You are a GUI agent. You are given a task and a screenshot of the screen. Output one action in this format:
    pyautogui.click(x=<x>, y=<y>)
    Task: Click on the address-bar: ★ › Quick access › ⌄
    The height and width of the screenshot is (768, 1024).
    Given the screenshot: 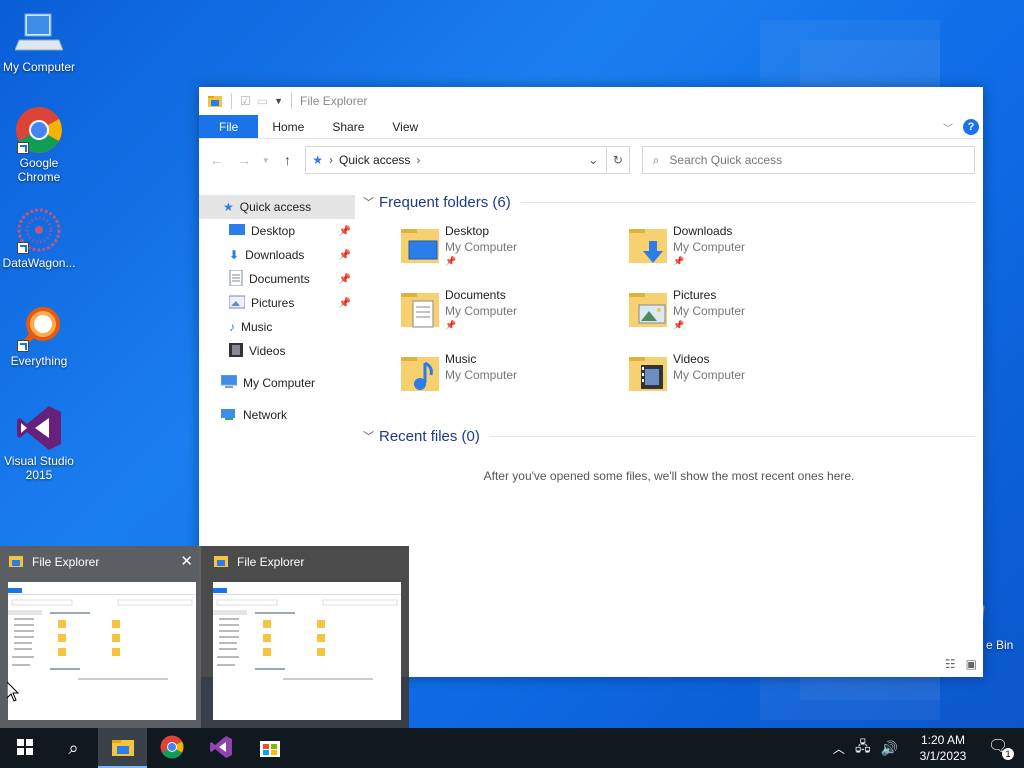 What is the action you would take?
    pyautogui.click(x=456, y=160)
    